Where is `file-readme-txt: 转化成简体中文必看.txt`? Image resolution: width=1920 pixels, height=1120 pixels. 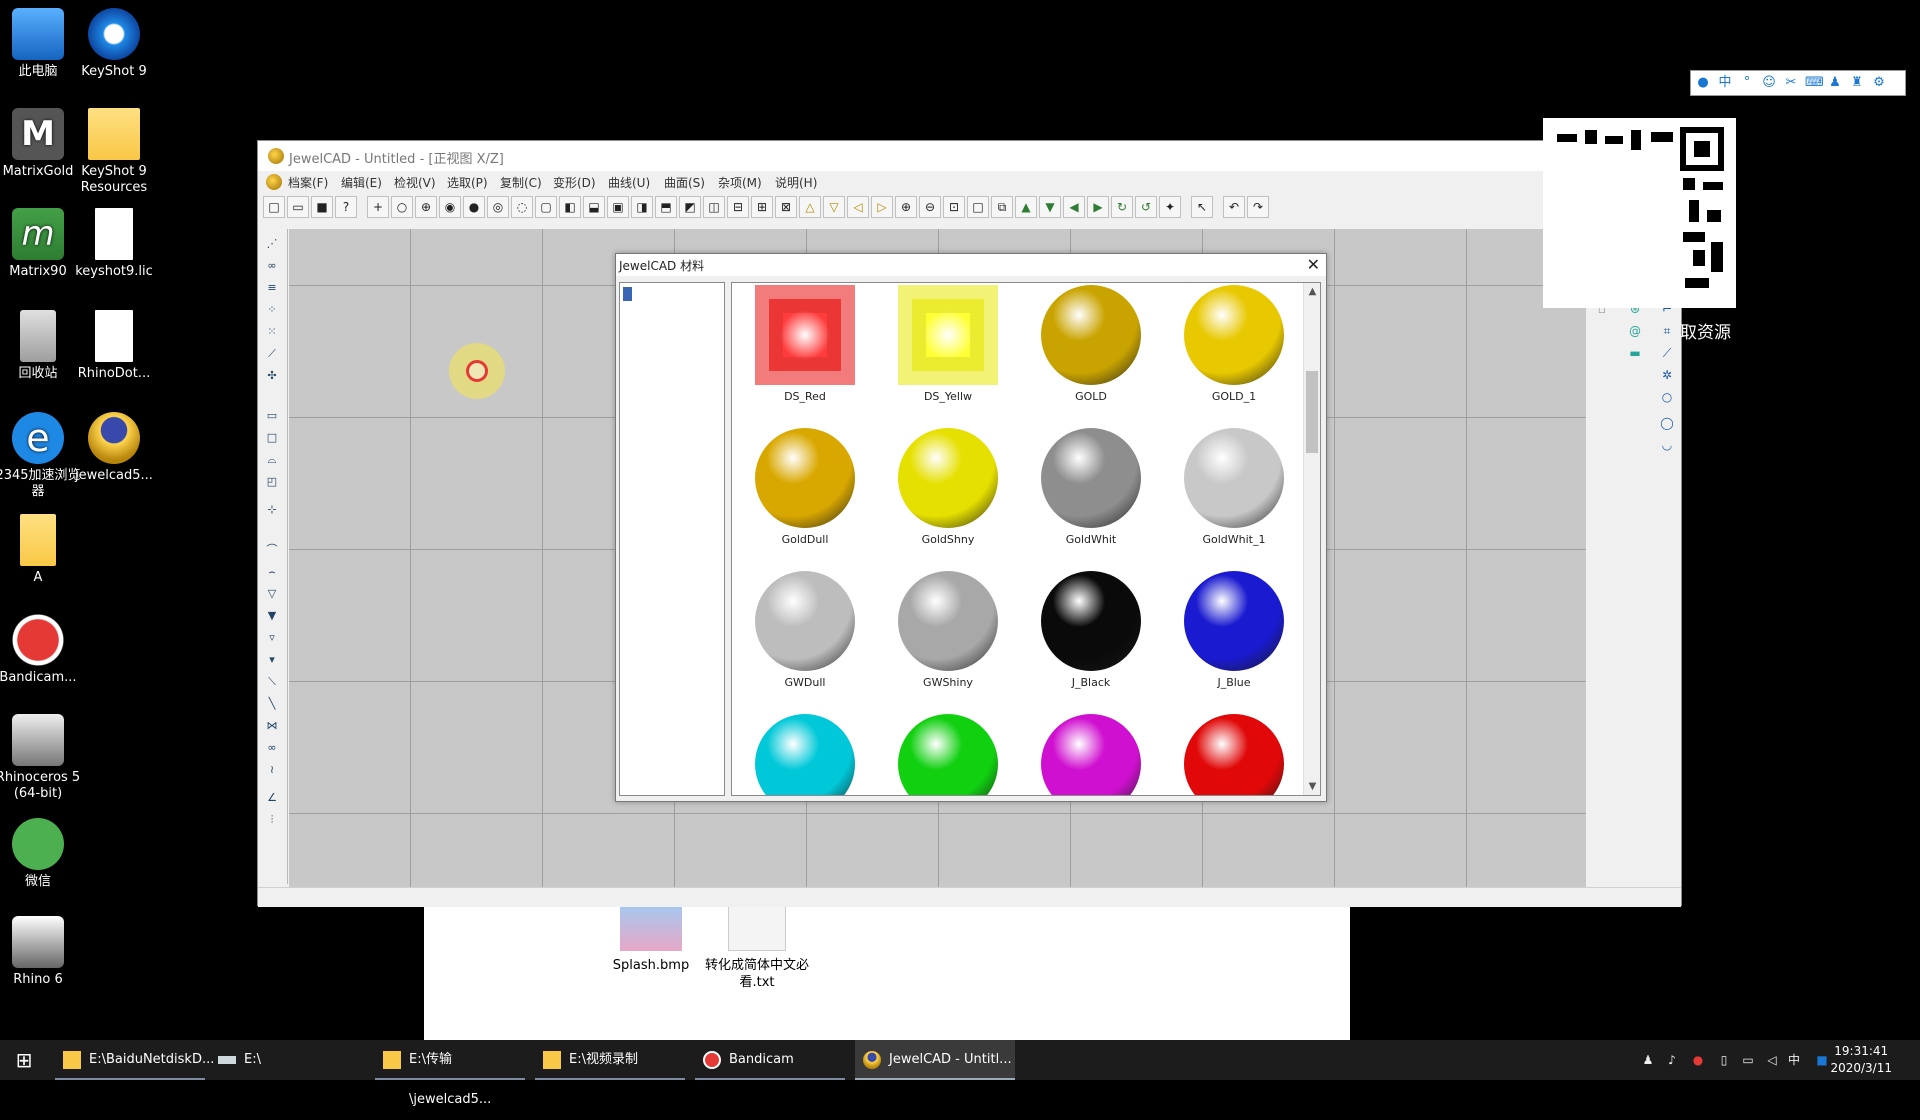
file-readme-txt: 转化成简体中文必看.txt is located at coordinates (757, 948).